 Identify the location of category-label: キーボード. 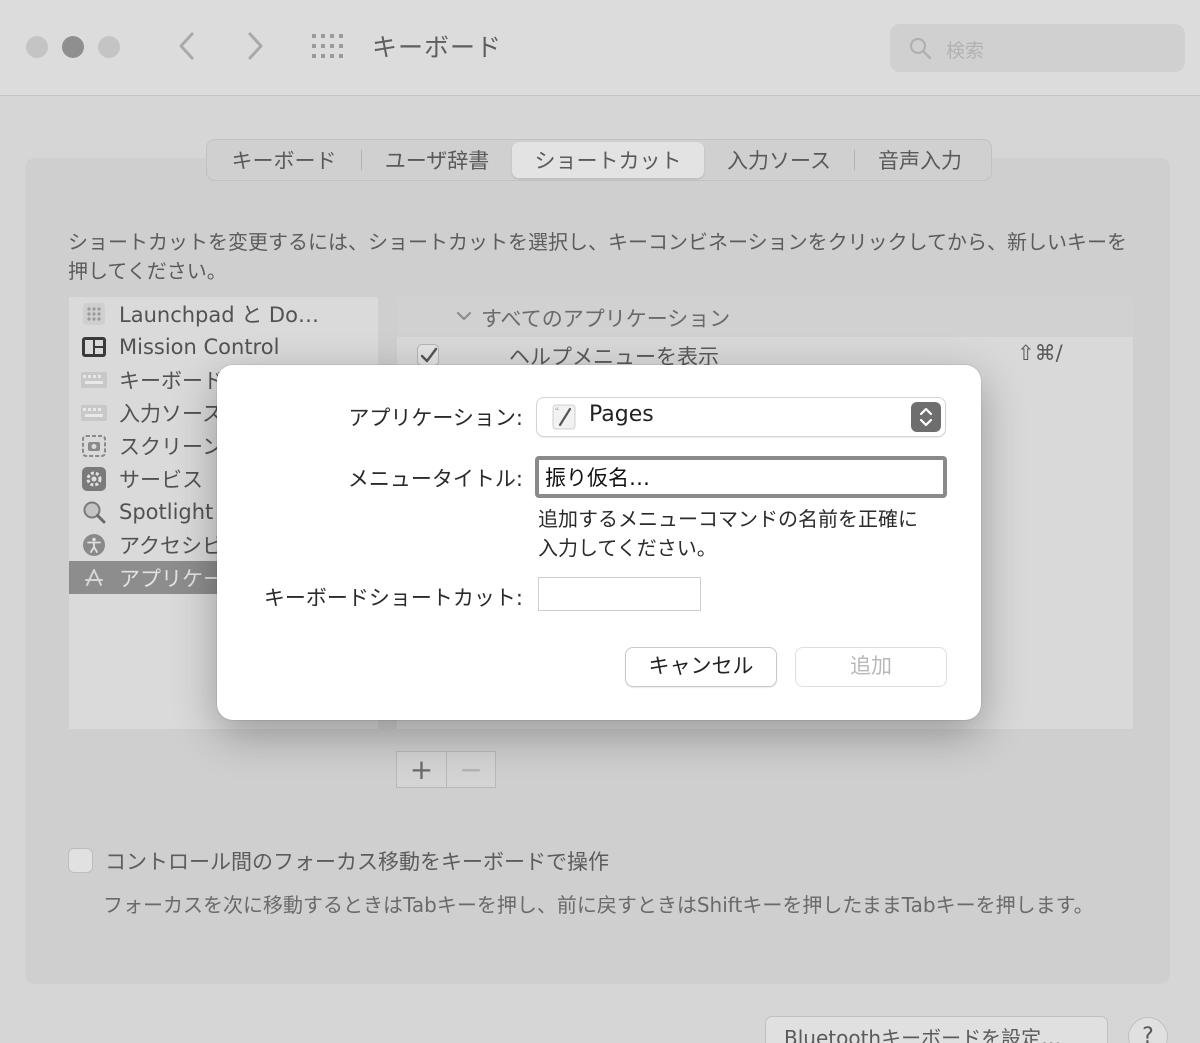
(171, 380).